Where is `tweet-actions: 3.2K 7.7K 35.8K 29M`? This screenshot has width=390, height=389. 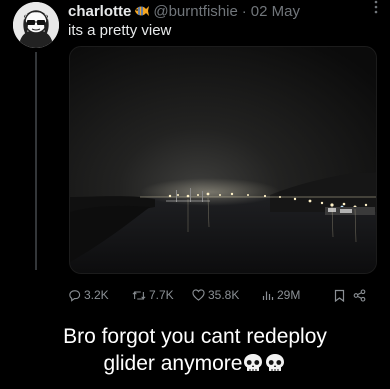 tweet-actions: 3.2K 7.7K 35.8K 29M is located at coordinates (221, 295).